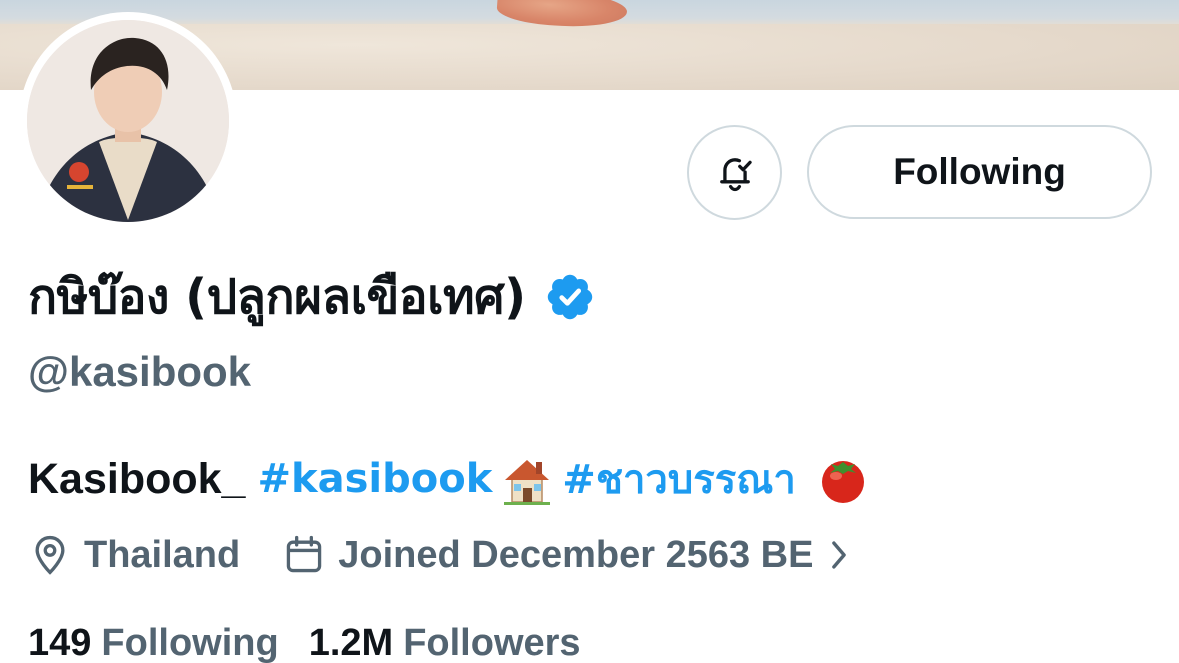  I want to click on profile-joined-date: Joined December 2563 BE, so click(575, 555).